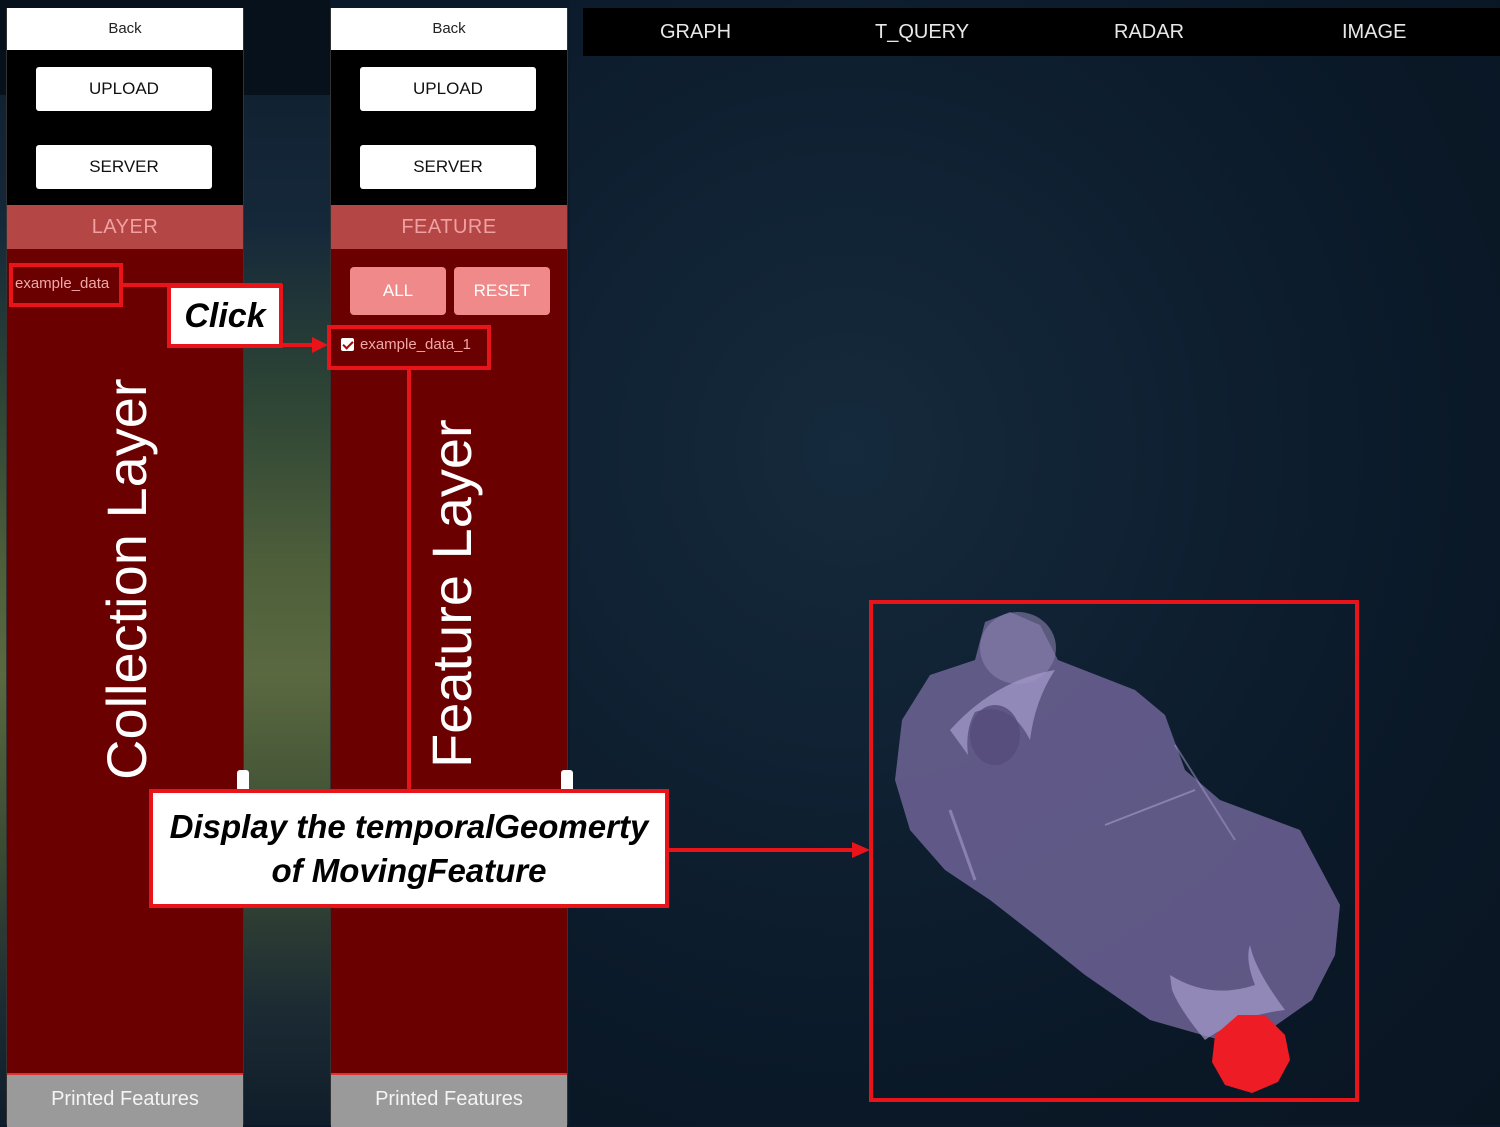 Image resolution: width=1500 pixels, height=1127 pixels. What do you see at coordinates (451, 593) in the screenshot?
I see `feature-layer-label: Feature Layer` at bounding box center [451, 593].